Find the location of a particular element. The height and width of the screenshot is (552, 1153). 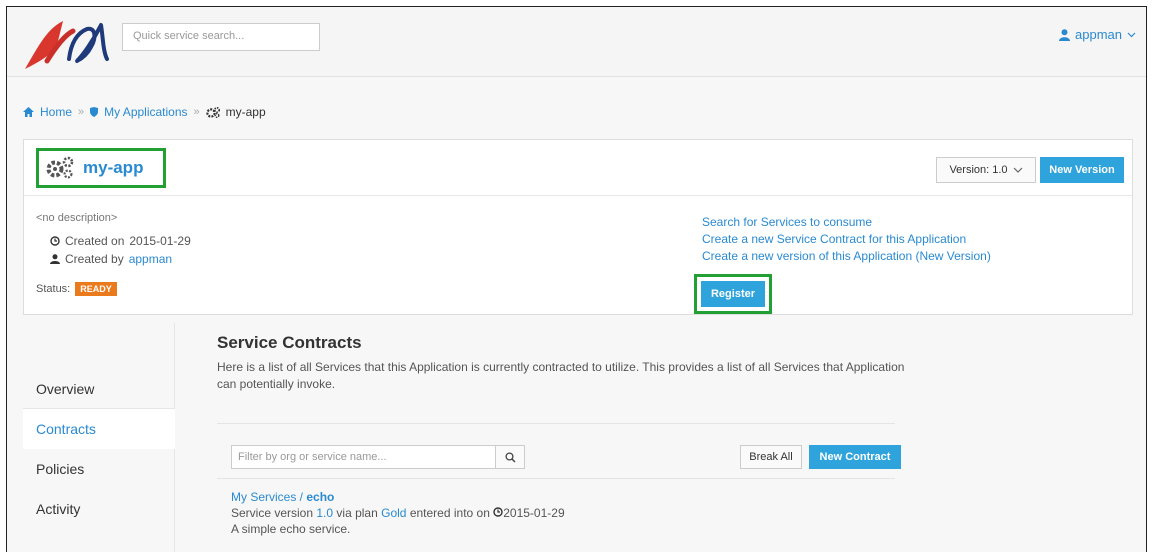

breadcrumb: Home » My Applications » my-app is located at coordinates (144, 112).